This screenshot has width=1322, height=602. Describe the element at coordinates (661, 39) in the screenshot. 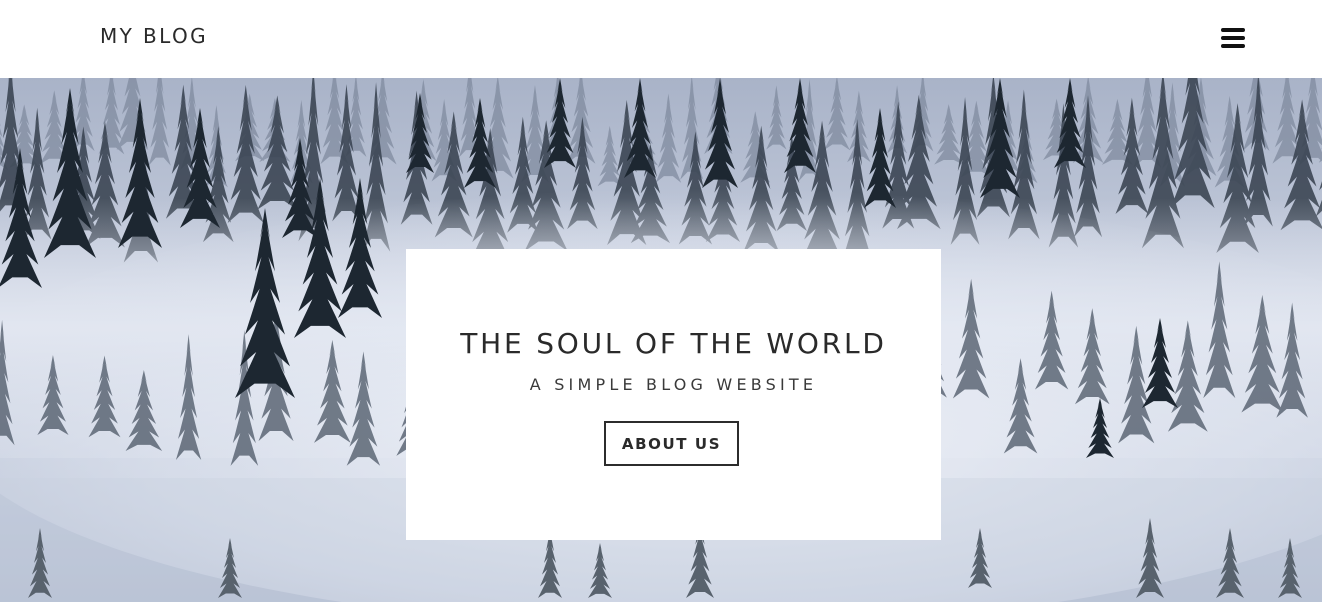

I see `top-navbar: MY BLOG` at that location.